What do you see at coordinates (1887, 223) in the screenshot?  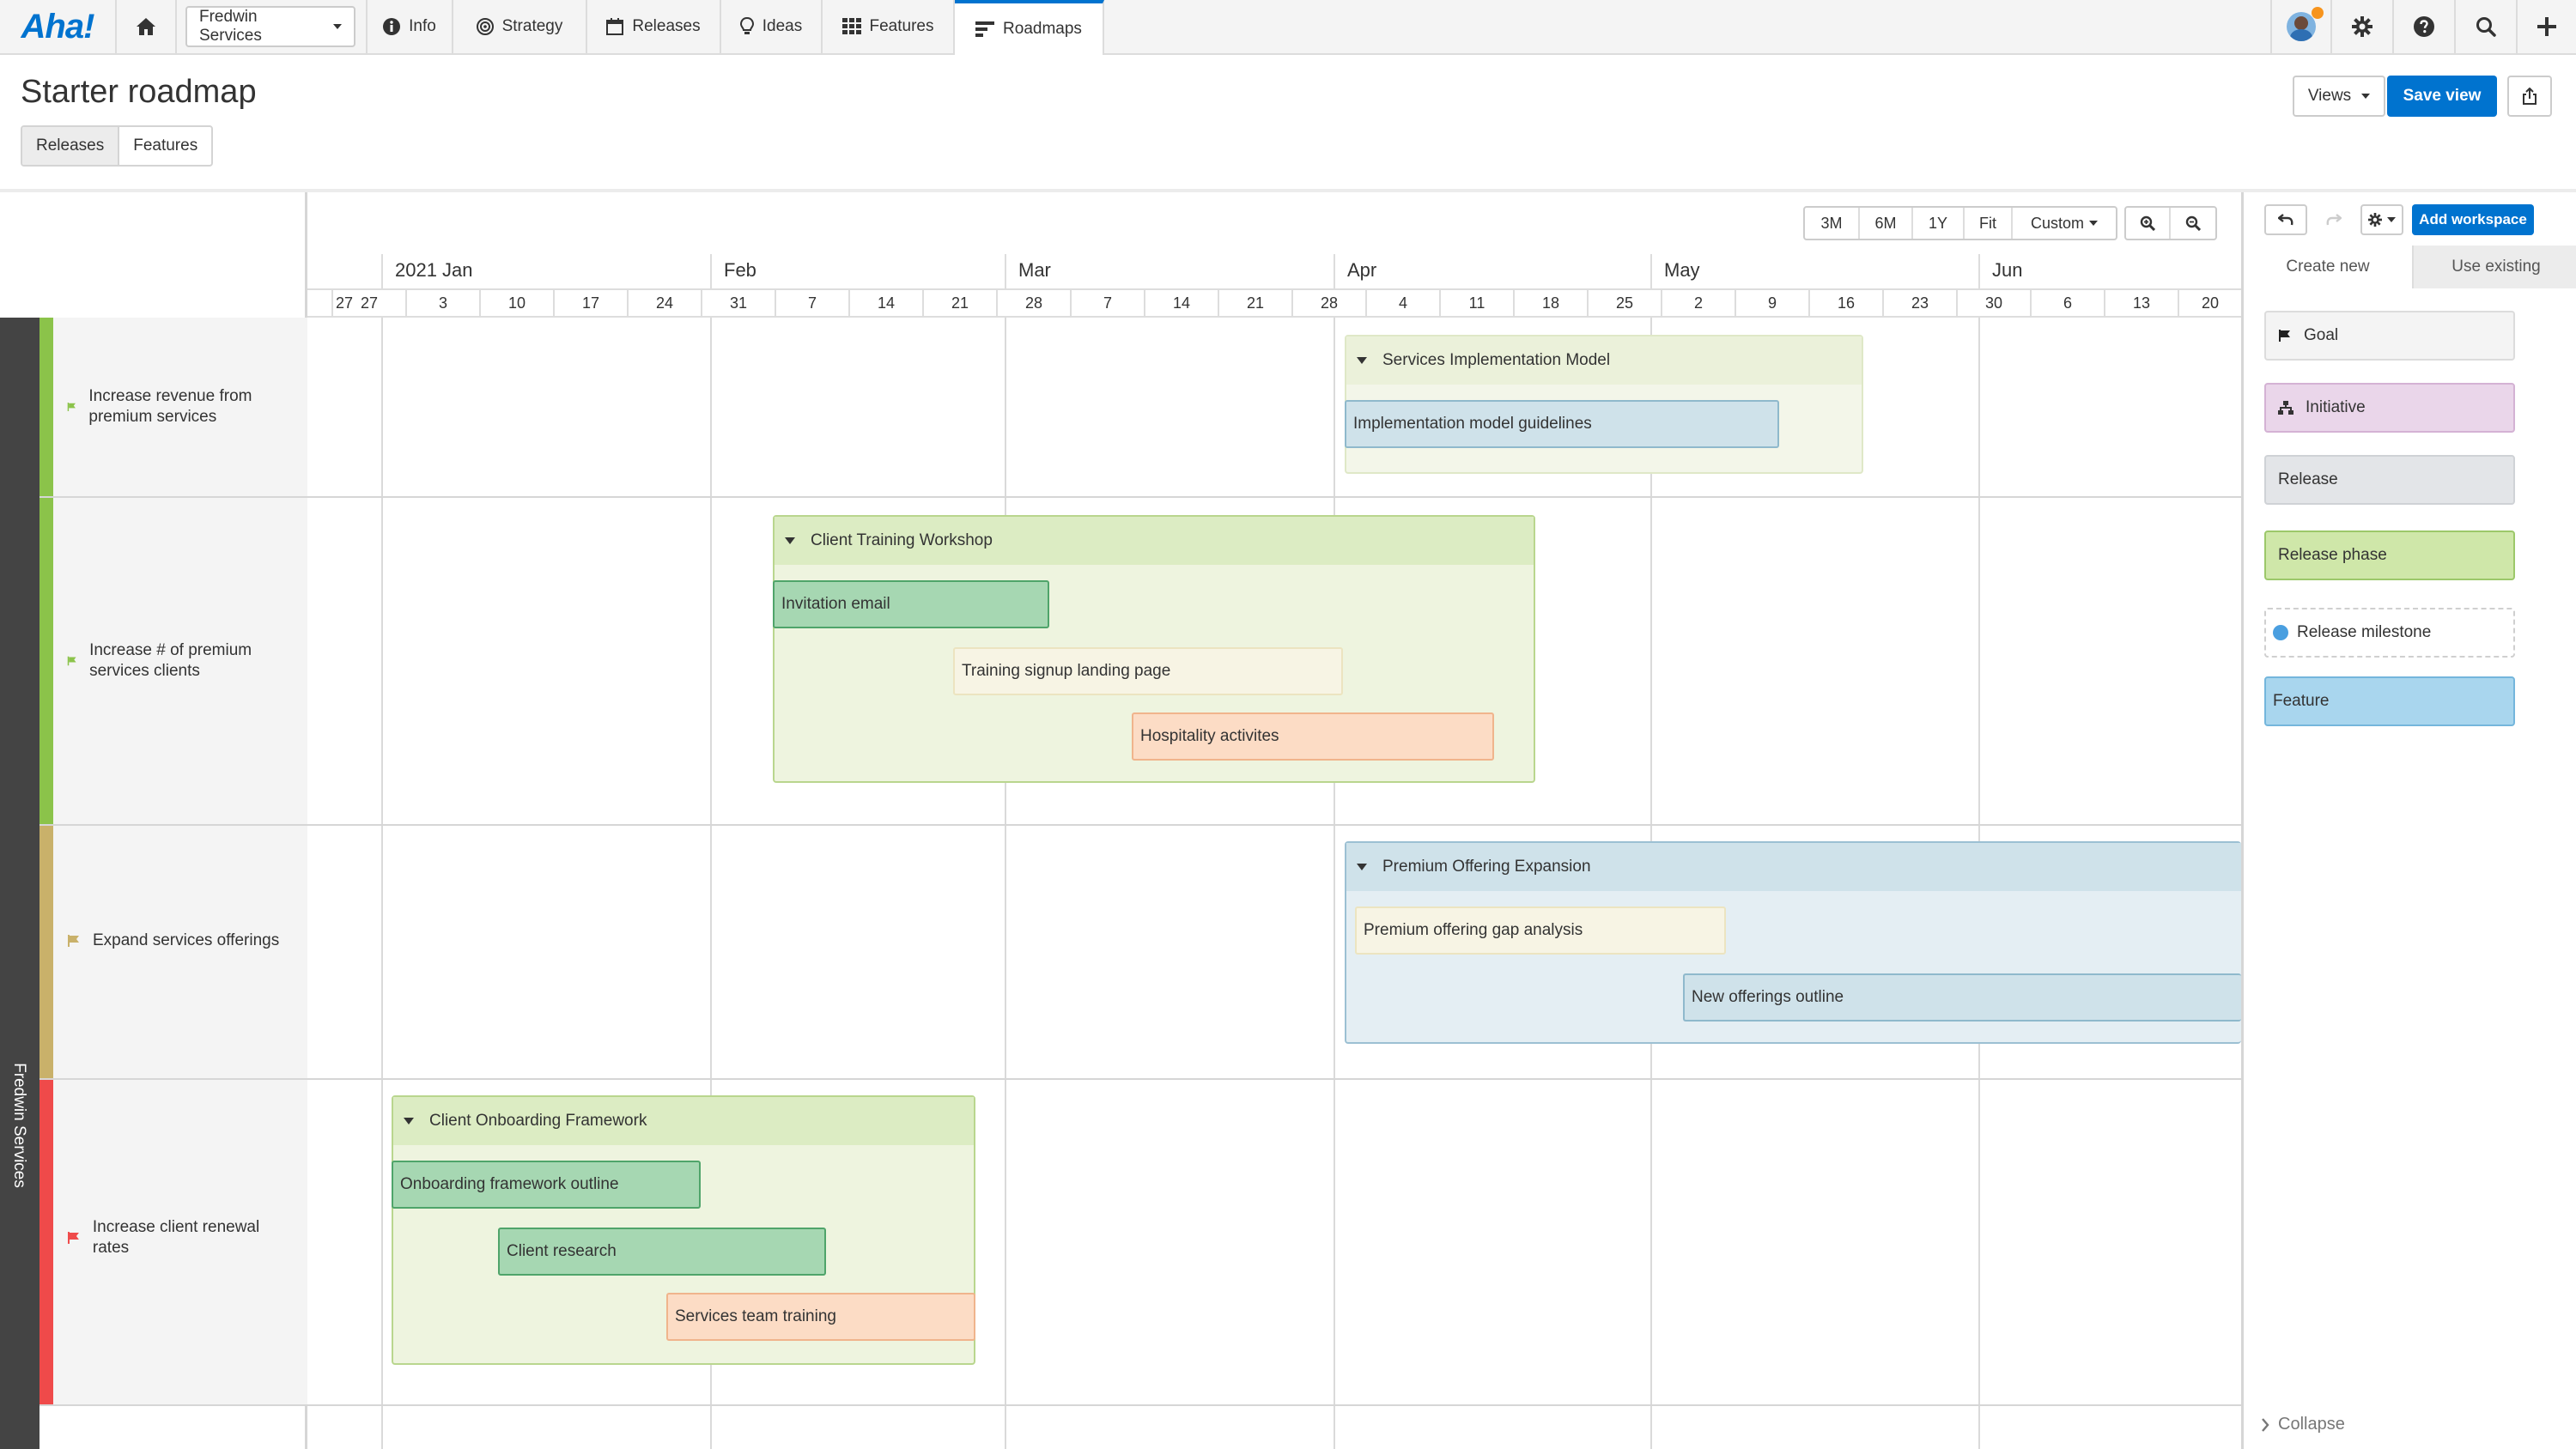 I see `zoom-6m-button: 6M` at bounding box center [1887, 223].